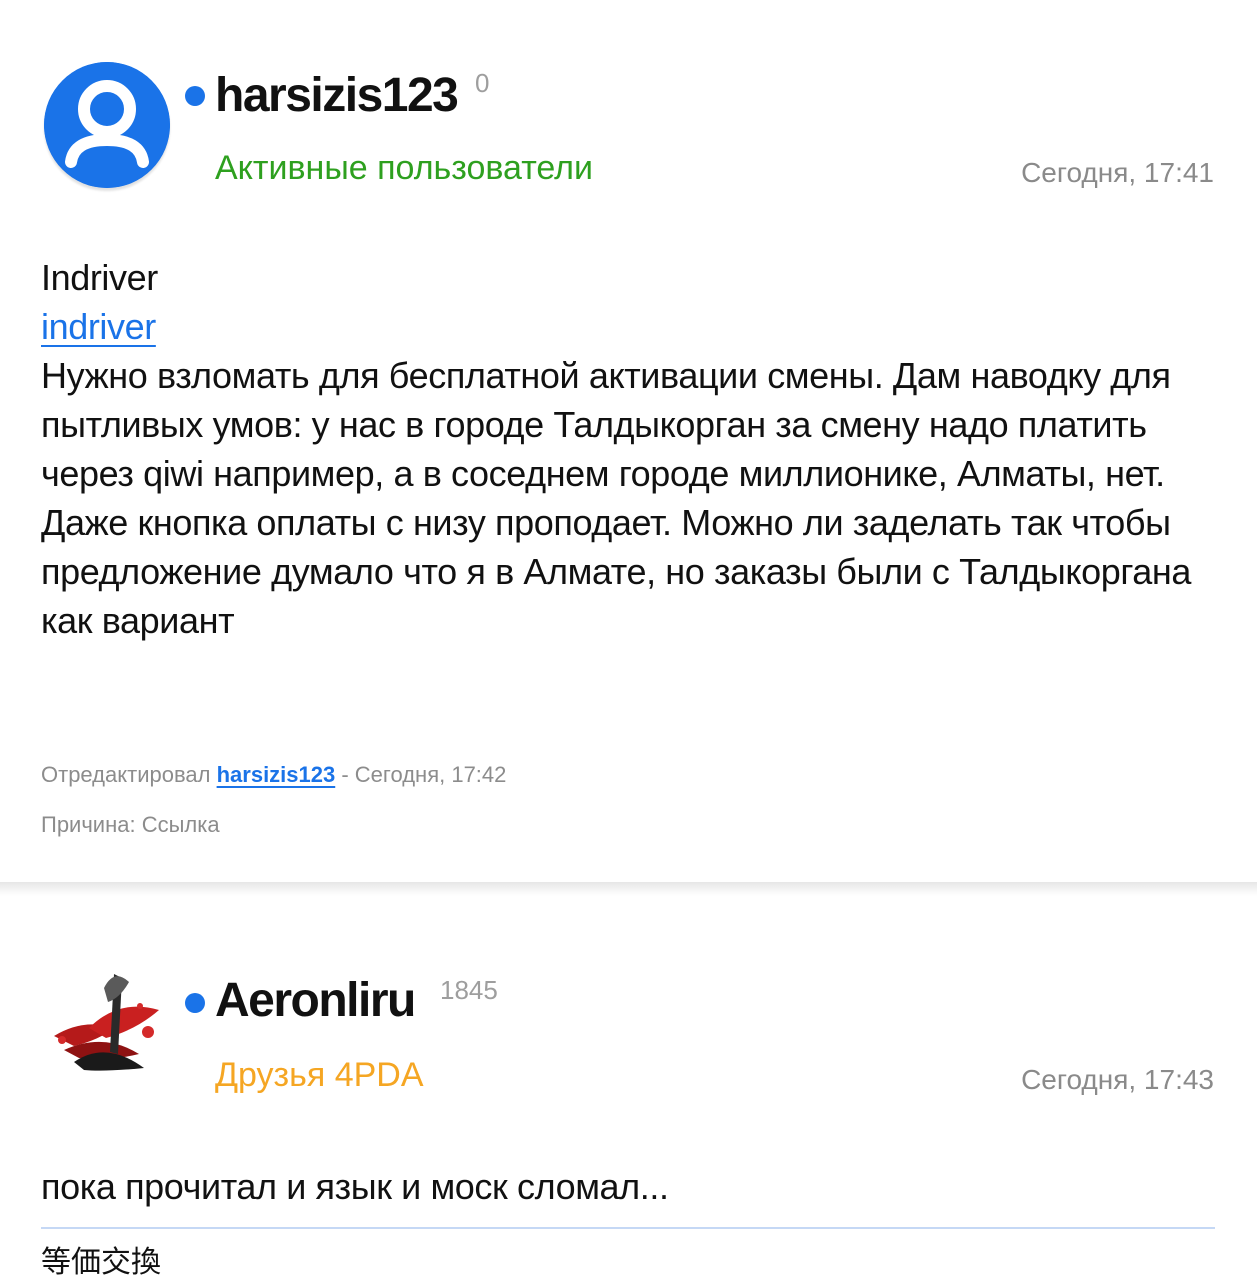 This screenshot has width=1257, height=1280. What do you see at coordinates (424, 774) in the screenshot?
I see `edit-time: - Сегодня, 17:42` at bounding box center [424, 774].